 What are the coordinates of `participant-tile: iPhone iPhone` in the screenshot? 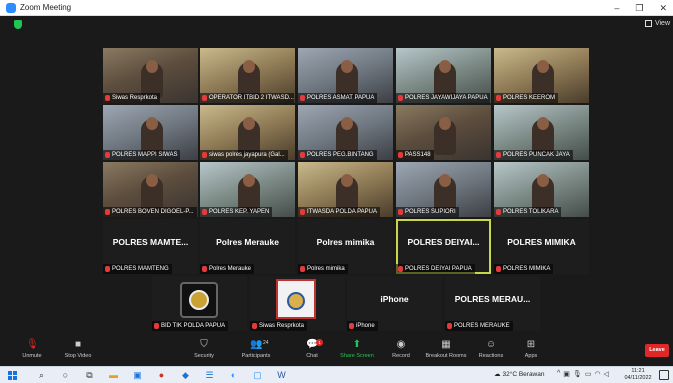 It's located at (394, 303).